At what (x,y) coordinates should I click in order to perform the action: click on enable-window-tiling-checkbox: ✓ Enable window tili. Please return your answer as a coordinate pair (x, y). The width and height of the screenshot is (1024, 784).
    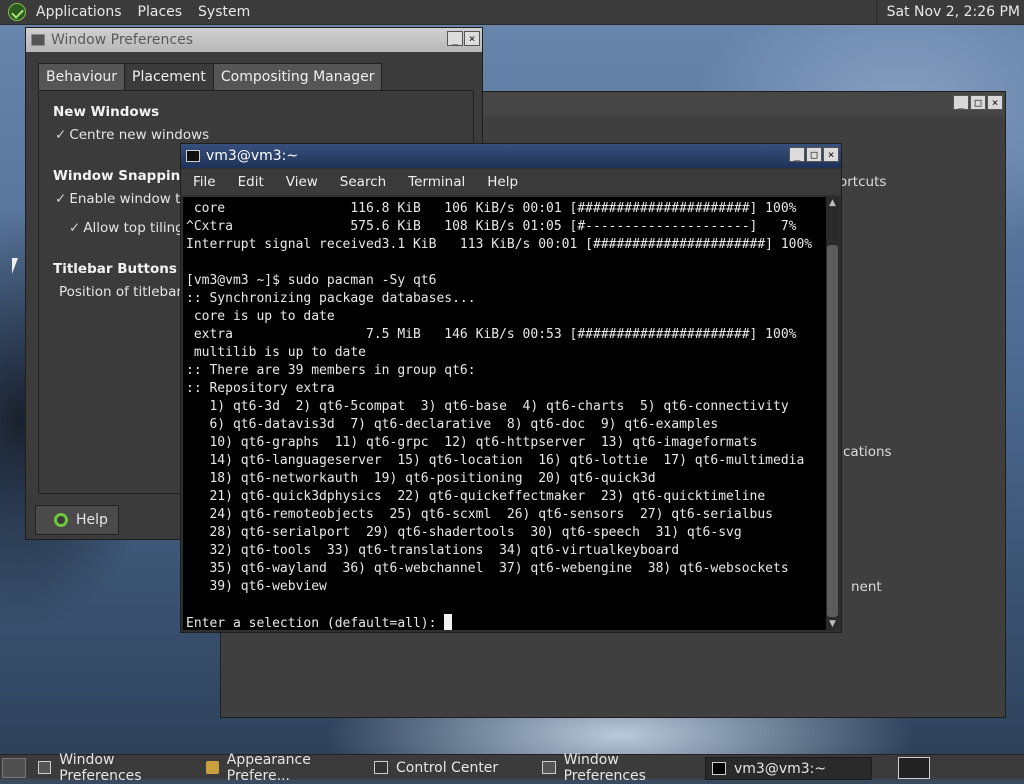
    Looking at the image, I should click on (123, 199).